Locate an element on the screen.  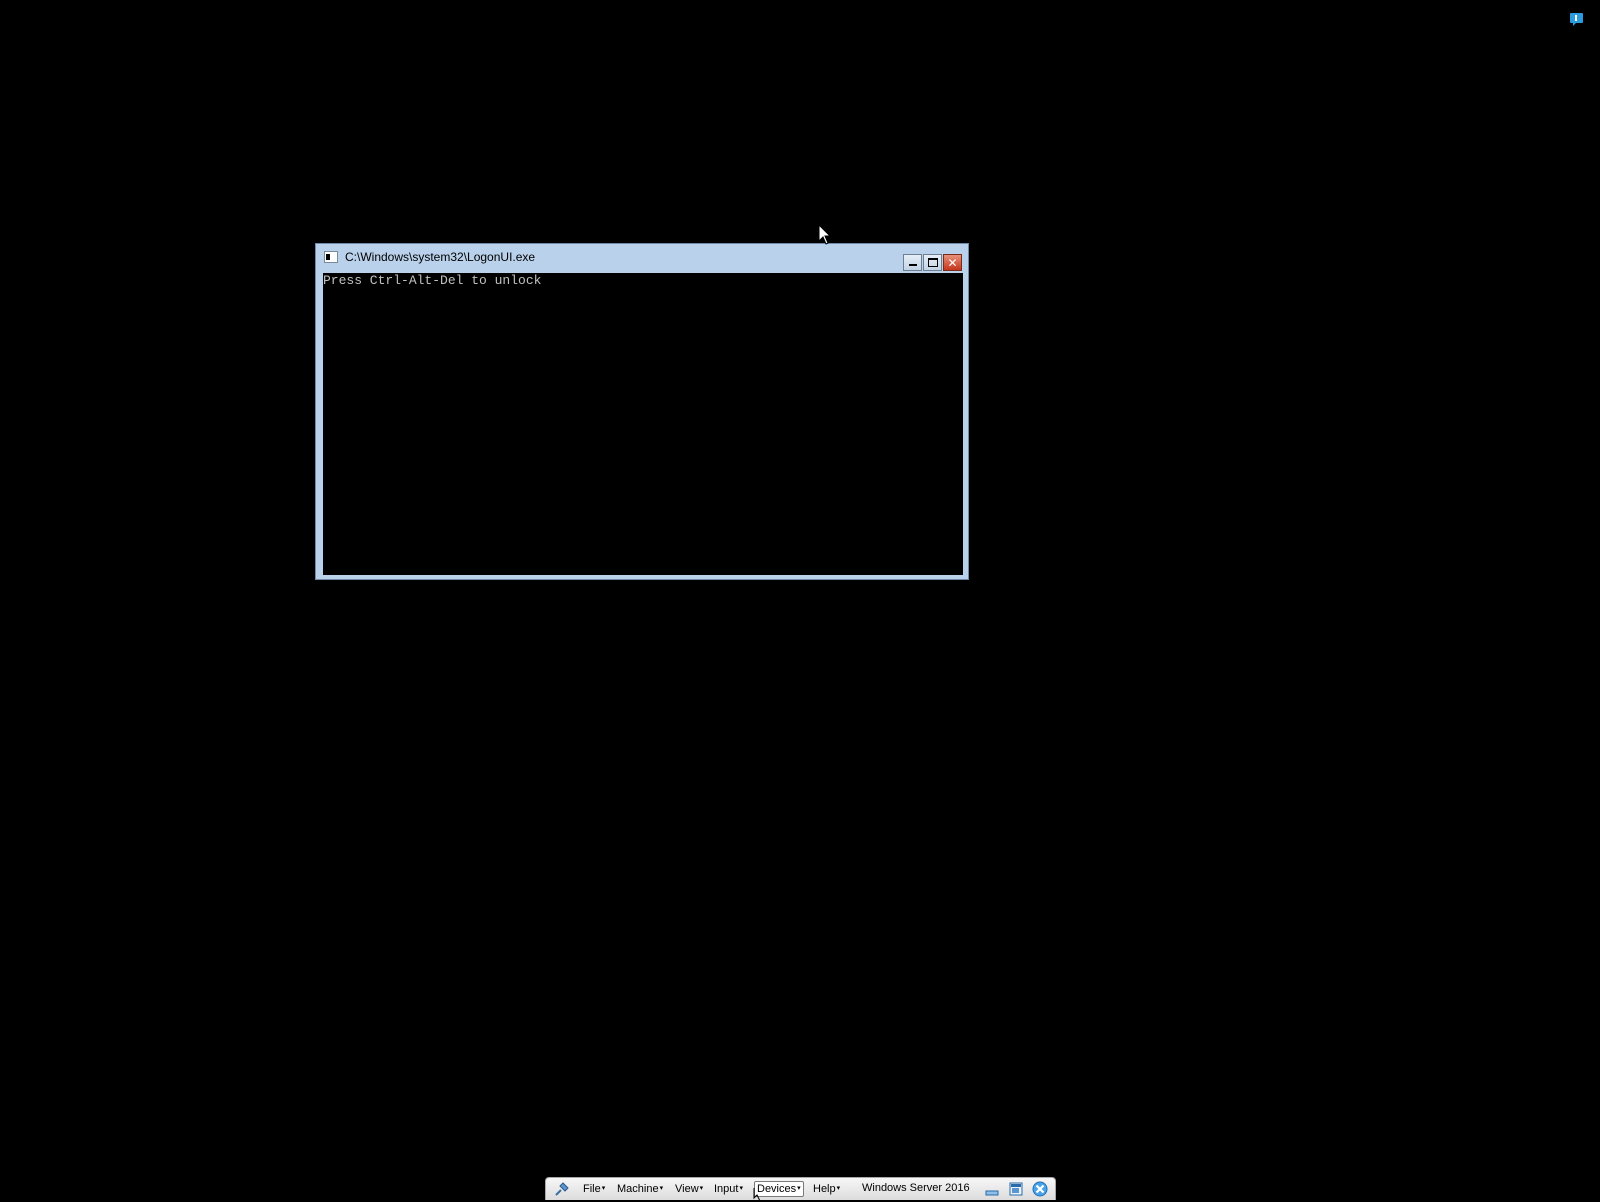
minimize-icon is located at coordinates (912, 265).